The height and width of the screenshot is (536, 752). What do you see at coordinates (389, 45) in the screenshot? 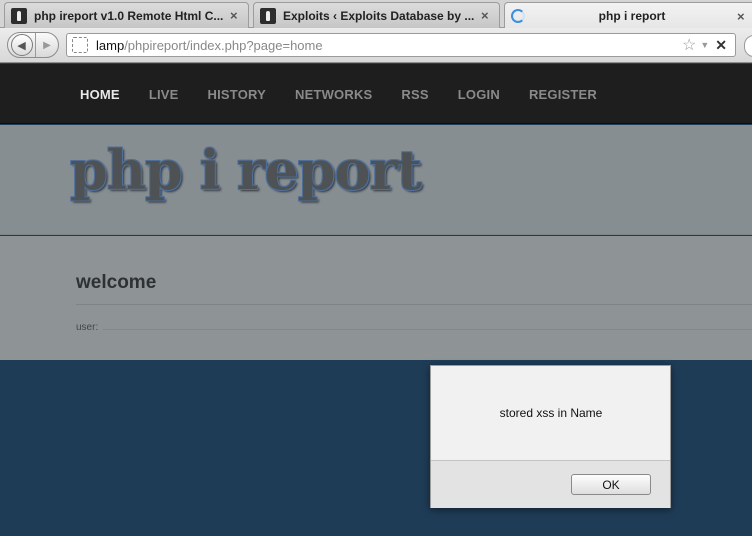
I see `url-text: lamp/phpireport/index.php?page=home` at bounding box center [389, 45].